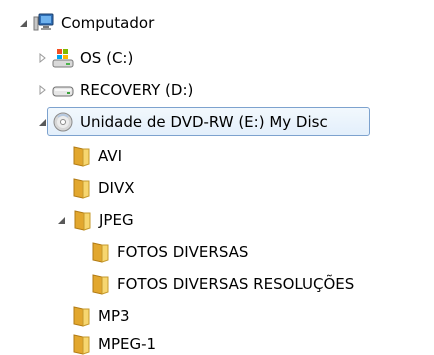 The width and height of the screenshot is (434, 355). What do you see at coordinates (137, 90) in the screenshot?
I see `tree-item-label: RECOVERY (D:)` at bounding box center [137, 90].